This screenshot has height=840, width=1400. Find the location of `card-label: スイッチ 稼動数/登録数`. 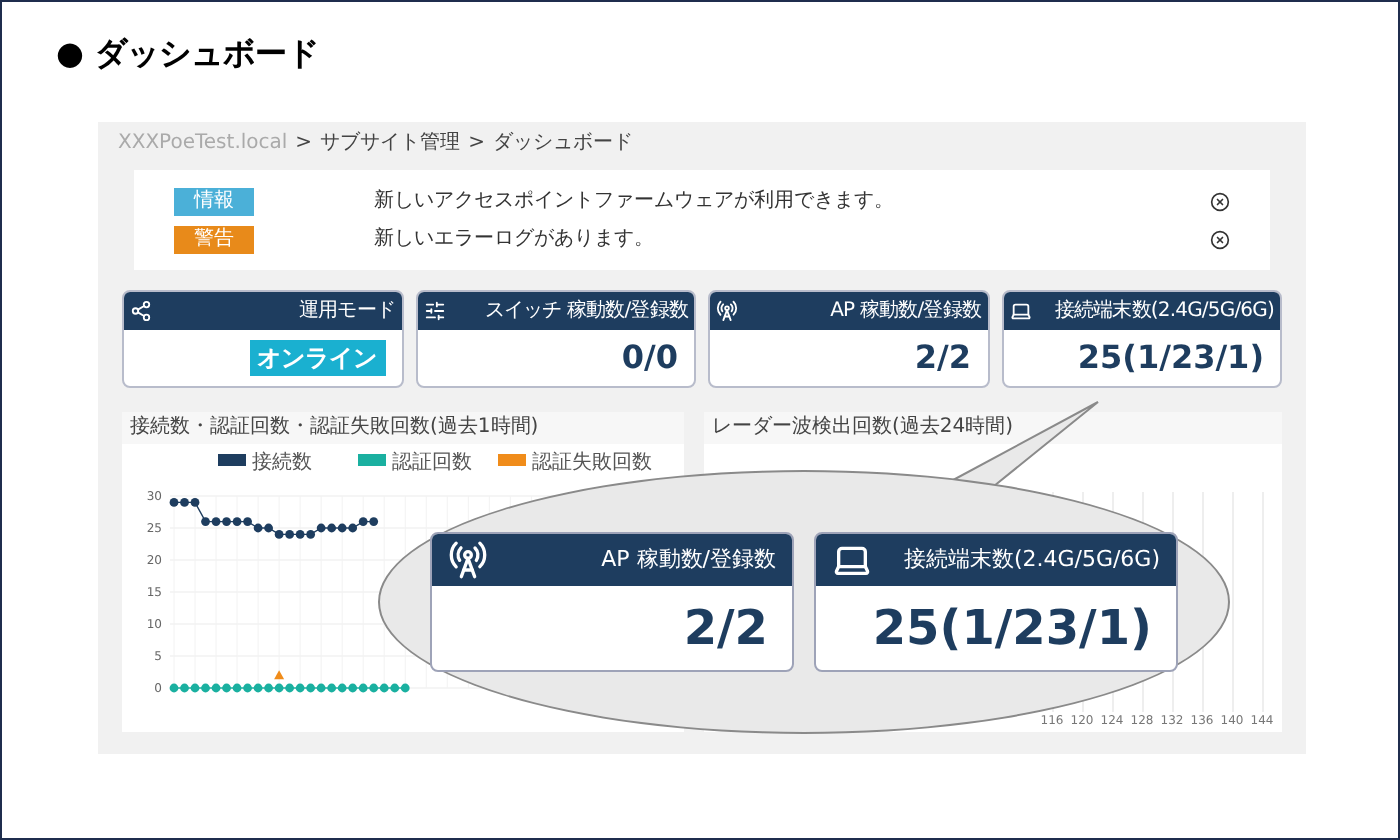

card-label: スイッチ 稼動数/登録数 is located at coordinates (586, 311).